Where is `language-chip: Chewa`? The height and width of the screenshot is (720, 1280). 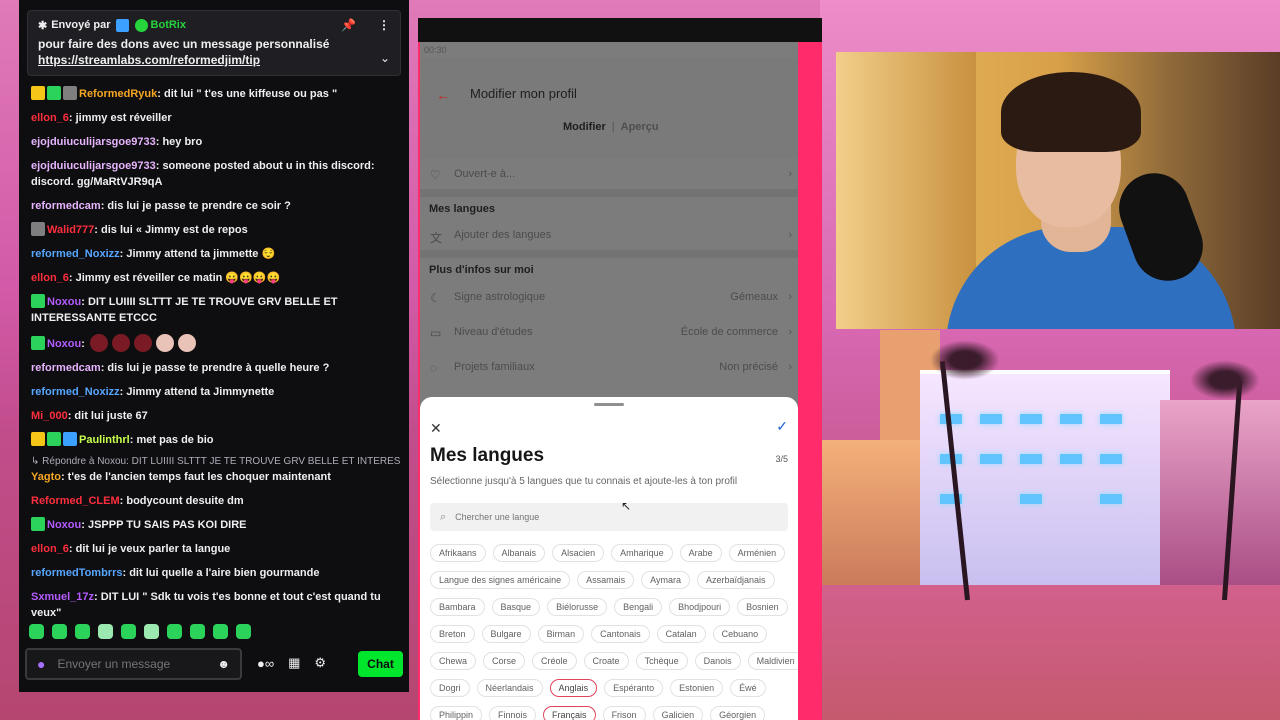
language-chip: Chewa is located at coordinates (453, 661).